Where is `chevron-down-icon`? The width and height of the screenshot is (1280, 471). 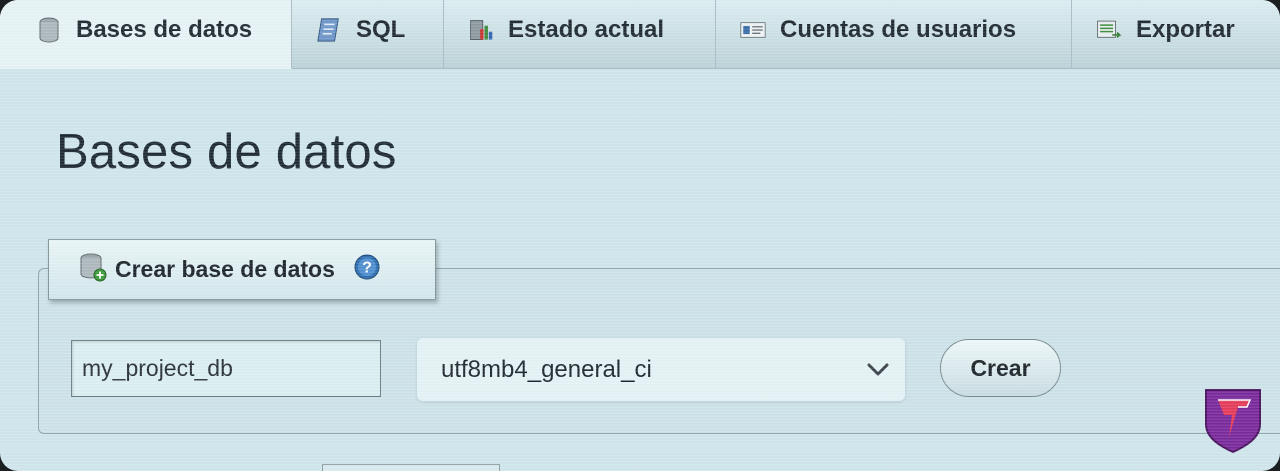 chevron-down-icon is located at coordinates (878, 372).